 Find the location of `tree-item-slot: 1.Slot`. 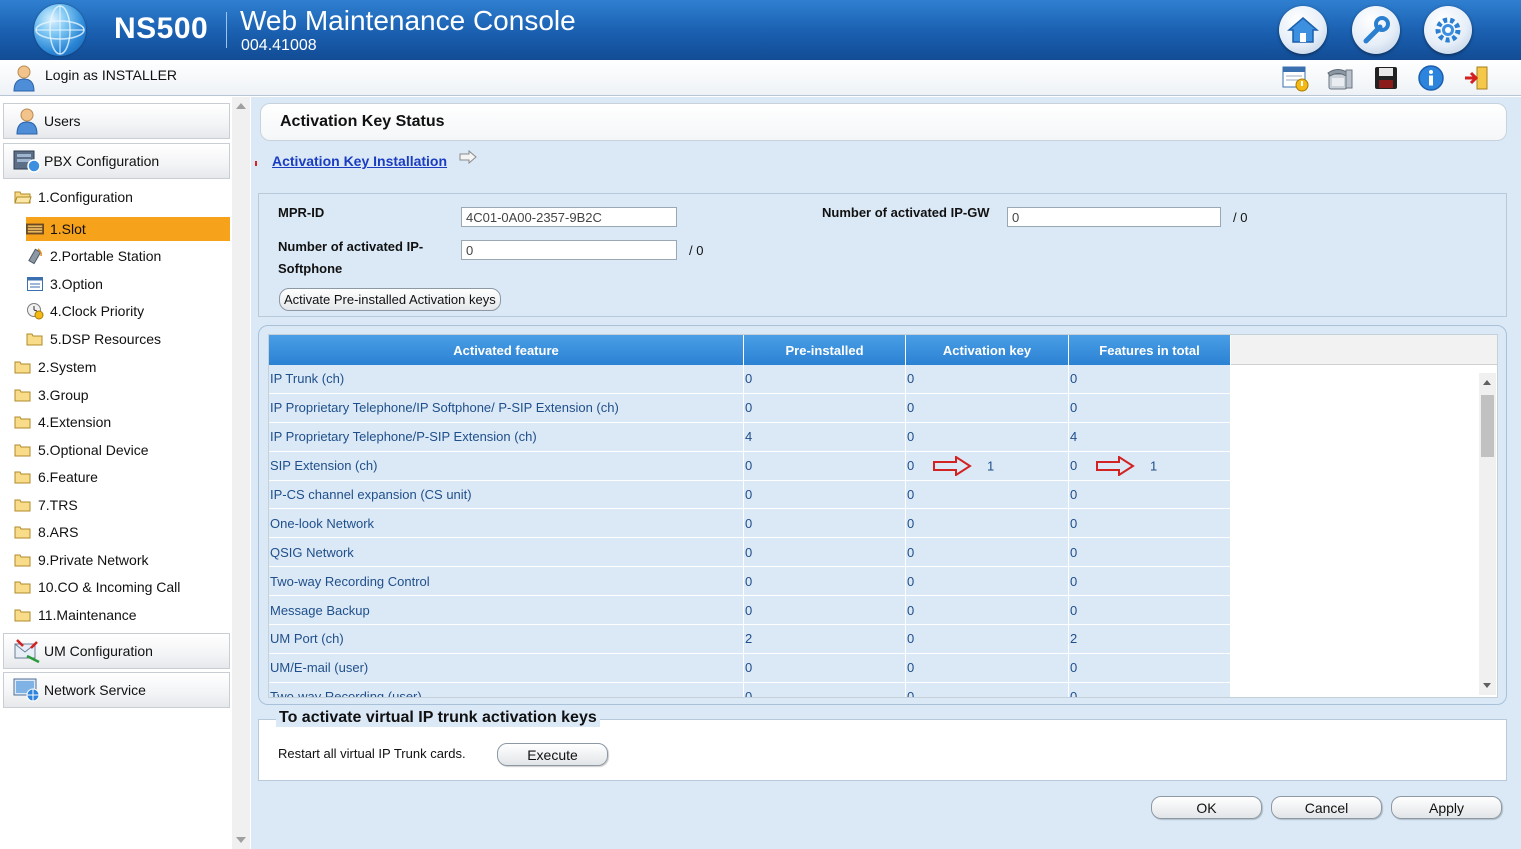

tree-item-slot: 1.Slot is located at coordinates (128, 229).